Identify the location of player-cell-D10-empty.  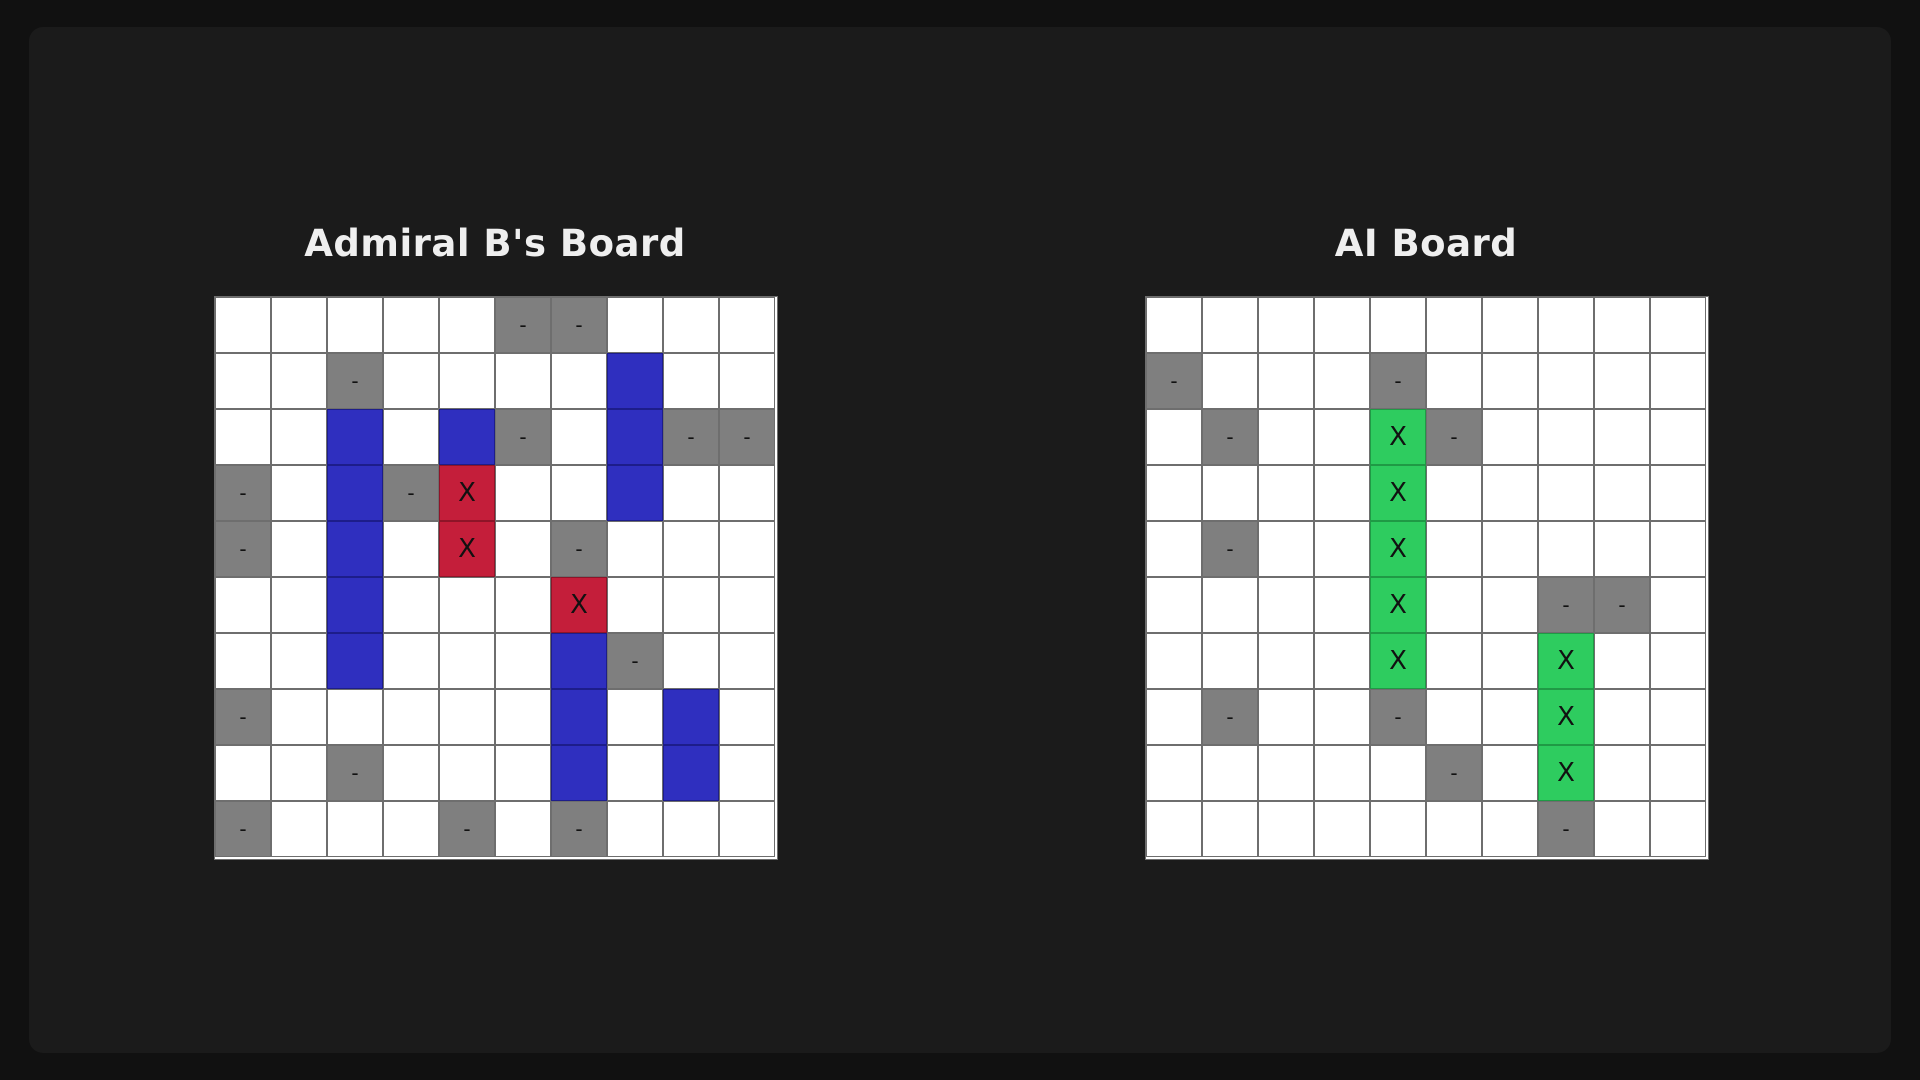
(747, 493).